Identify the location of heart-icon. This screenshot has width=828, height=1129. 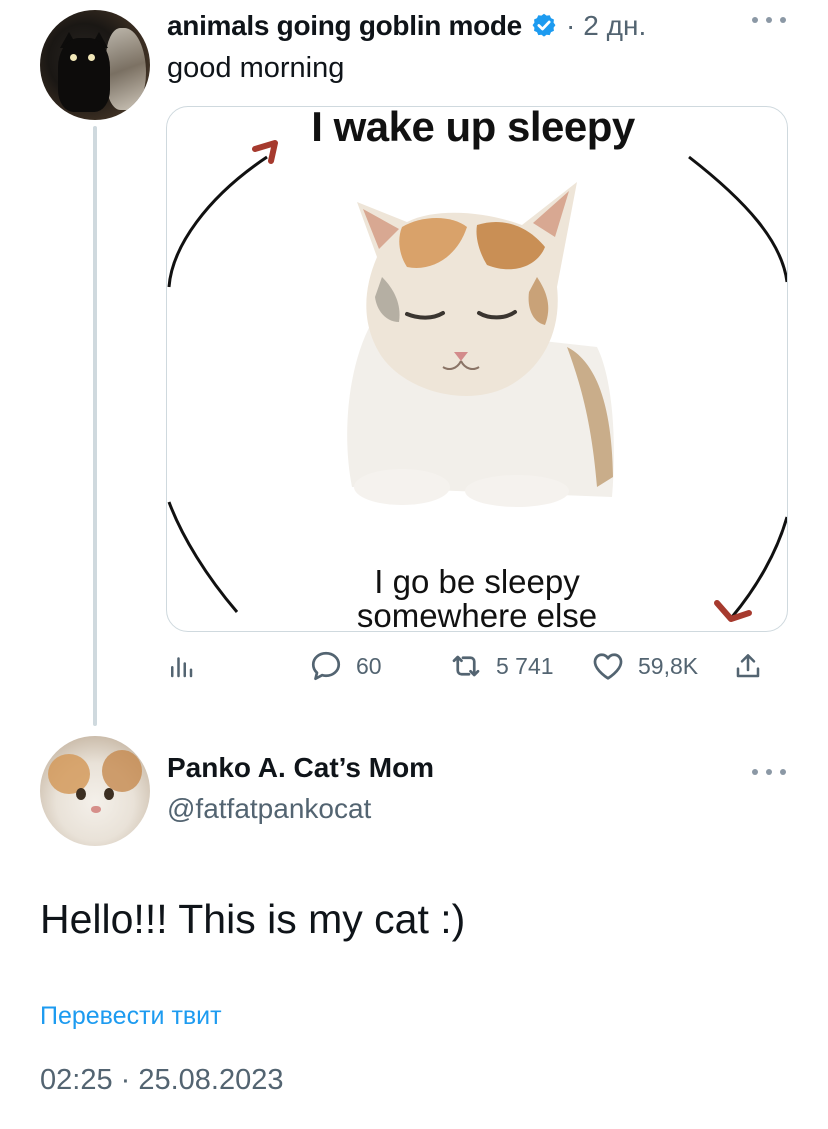
(608, 666).